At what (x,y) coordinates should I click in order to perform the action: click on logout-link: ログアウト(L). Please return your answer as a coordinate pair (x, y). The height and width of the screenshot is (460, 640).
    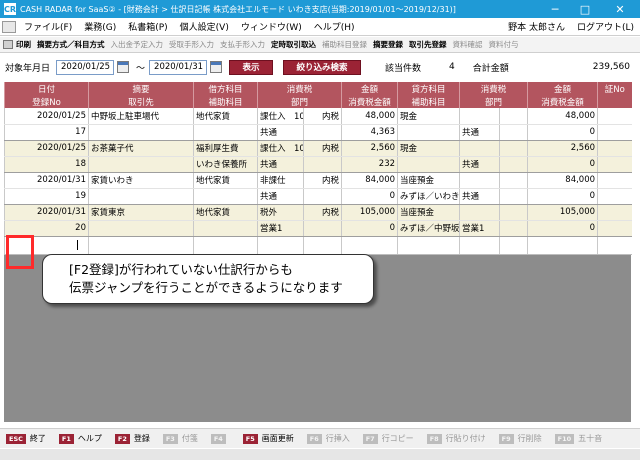
    Looking at the image, I should click on (605, 26).